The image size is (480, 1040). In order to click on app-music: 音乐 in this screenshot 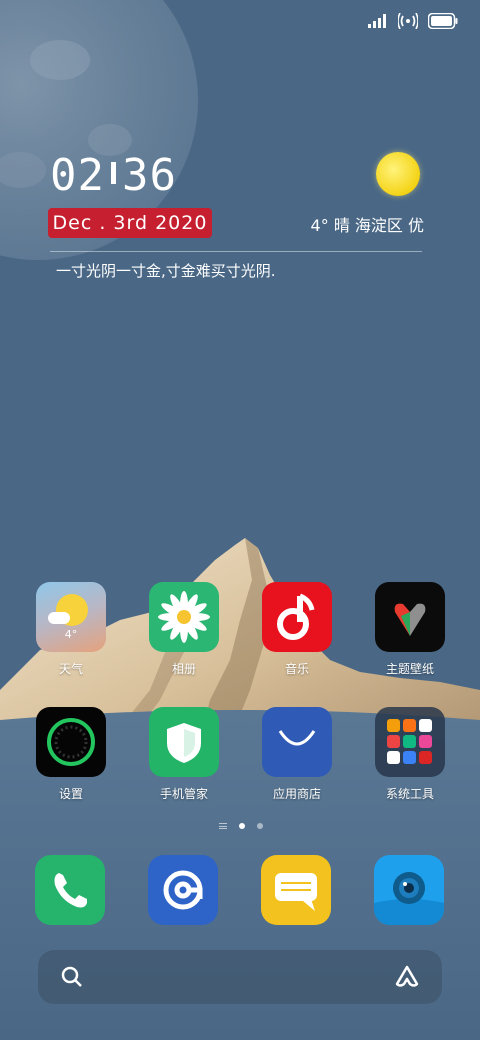, I will do `click(297, 629)`.